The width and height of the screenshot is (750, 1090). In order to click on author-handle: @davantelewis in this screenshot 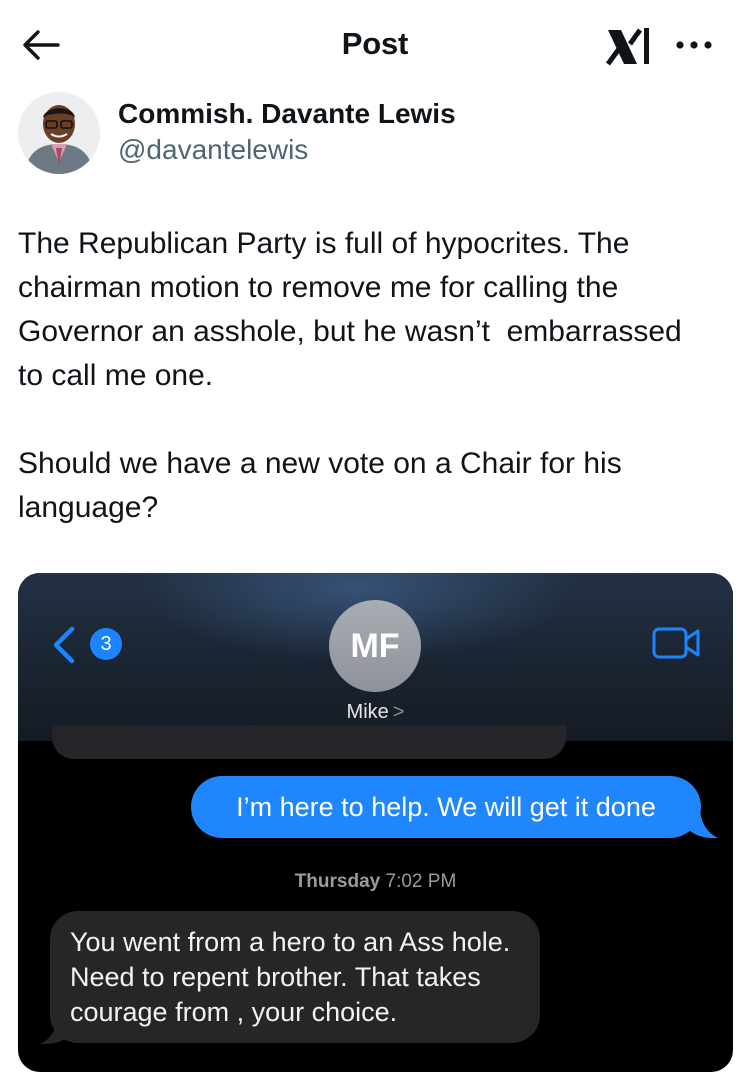, I will do `click(213, 150)`.